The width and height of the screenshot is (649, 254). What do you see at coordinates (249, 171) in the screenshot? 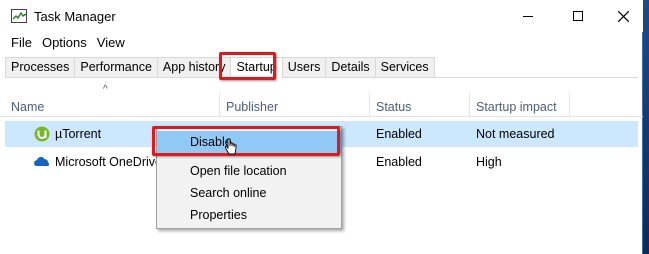
I see `context-menu-open-file-location: Open file location` at bounding box center [249, 171].